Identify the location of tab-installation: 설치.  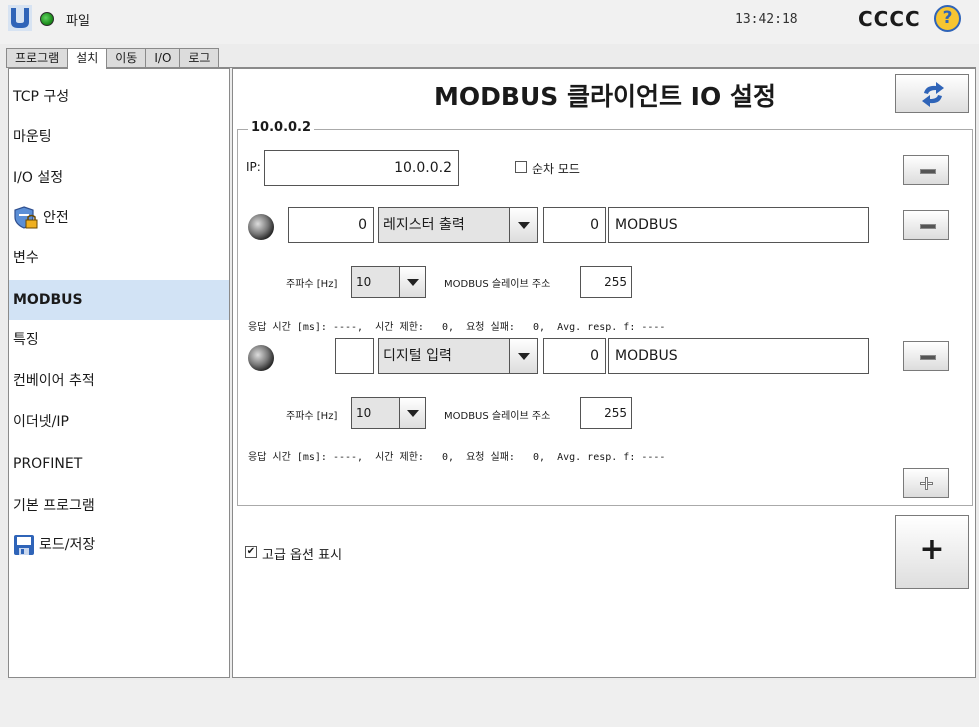
(87, 58).